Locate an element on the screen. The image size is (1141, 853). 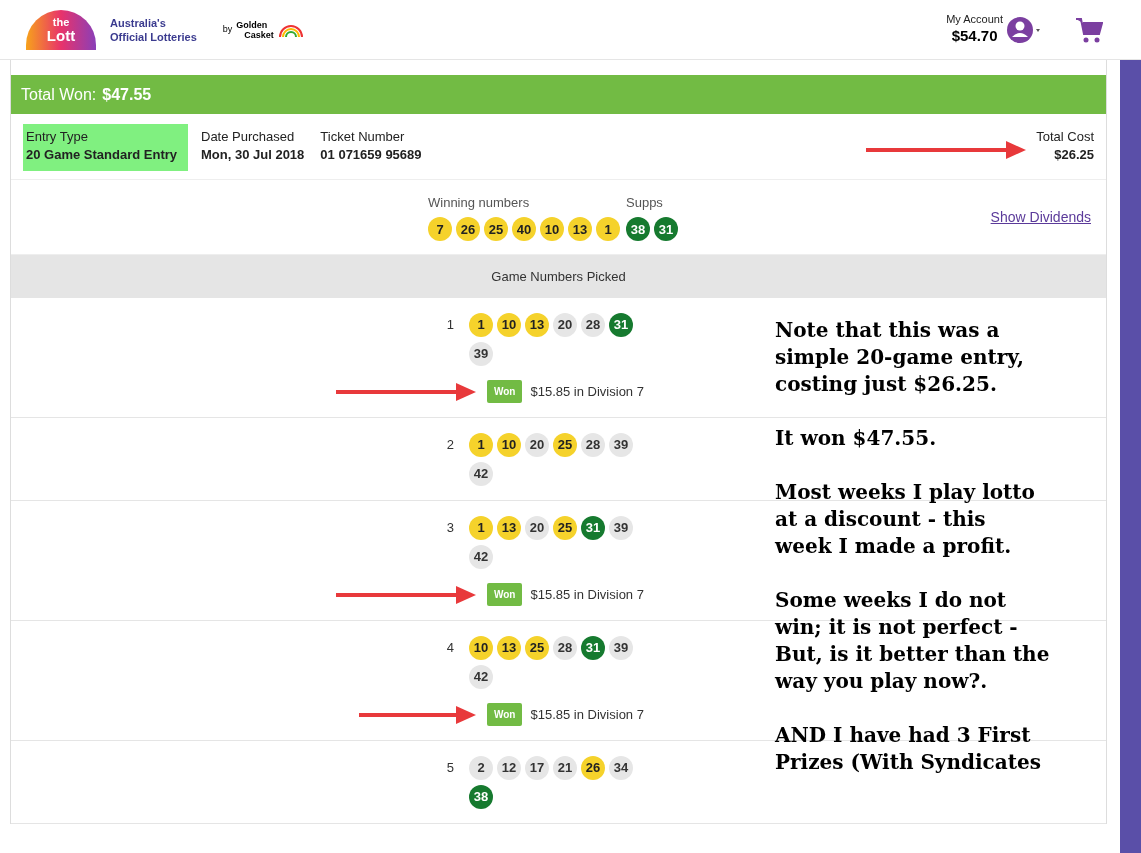
account-avatar-icon is located at coordinates (1024, 29).